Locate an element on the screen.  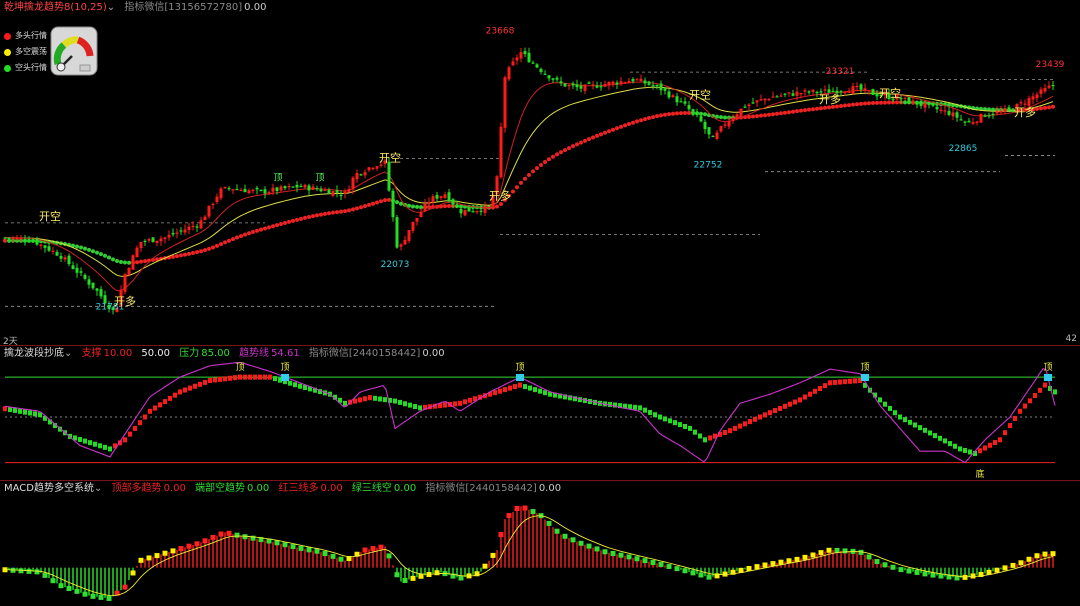
wave-indicator-title: 擒龙波段抄底 is located at coordinates (34, 353).